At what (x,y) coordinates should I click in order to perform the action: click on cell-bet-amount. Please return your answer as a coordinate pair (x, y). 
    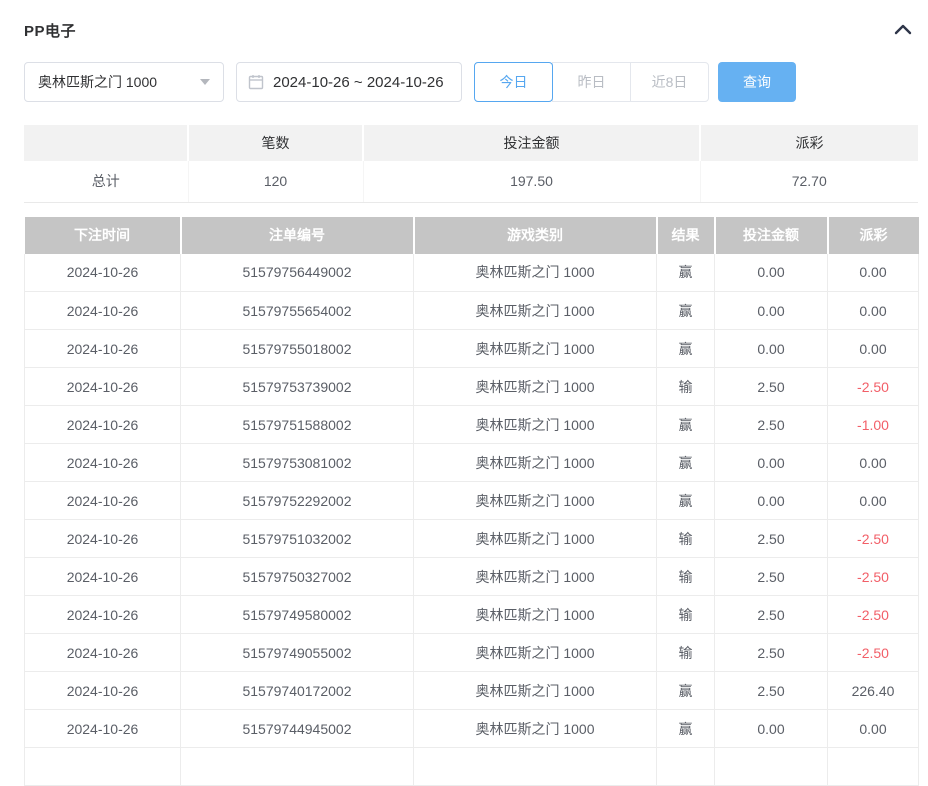
    Looking at the image, I should click on (771, 767).